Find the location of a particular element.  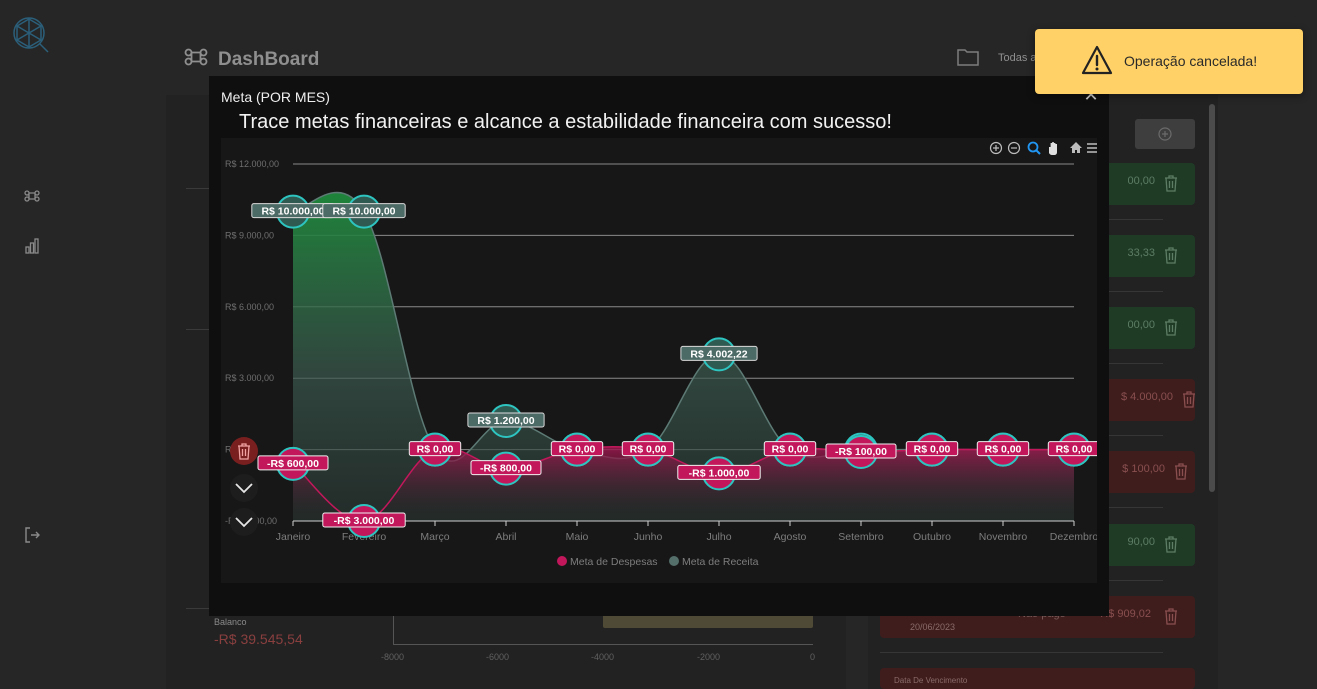

transaction-row: Data De Vencimento is located at coordinates (1037, 678).